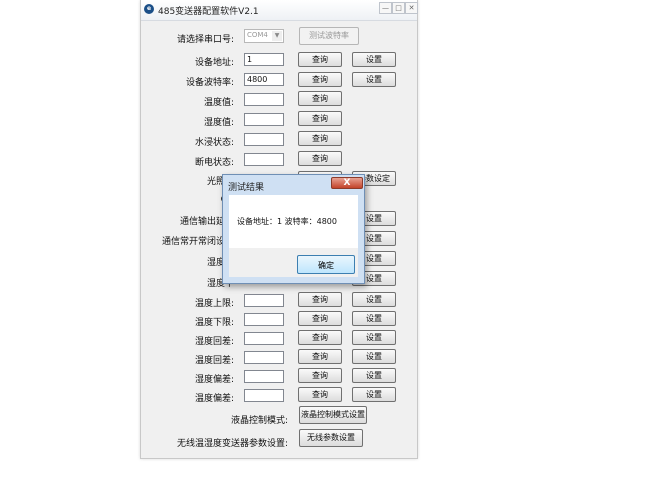  What do you see at coordinates (320, 158) in the screenshot?
I see `power-status-query-button: 查询` at bounding box center [320, 158].